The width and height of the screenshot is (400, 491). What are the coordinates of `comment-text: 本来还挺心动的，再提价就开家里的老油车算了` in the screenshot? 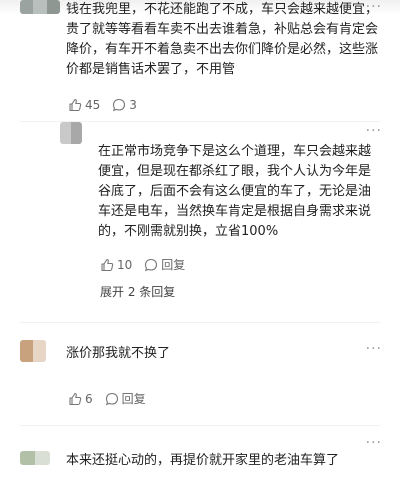 It's located at (203, 460).